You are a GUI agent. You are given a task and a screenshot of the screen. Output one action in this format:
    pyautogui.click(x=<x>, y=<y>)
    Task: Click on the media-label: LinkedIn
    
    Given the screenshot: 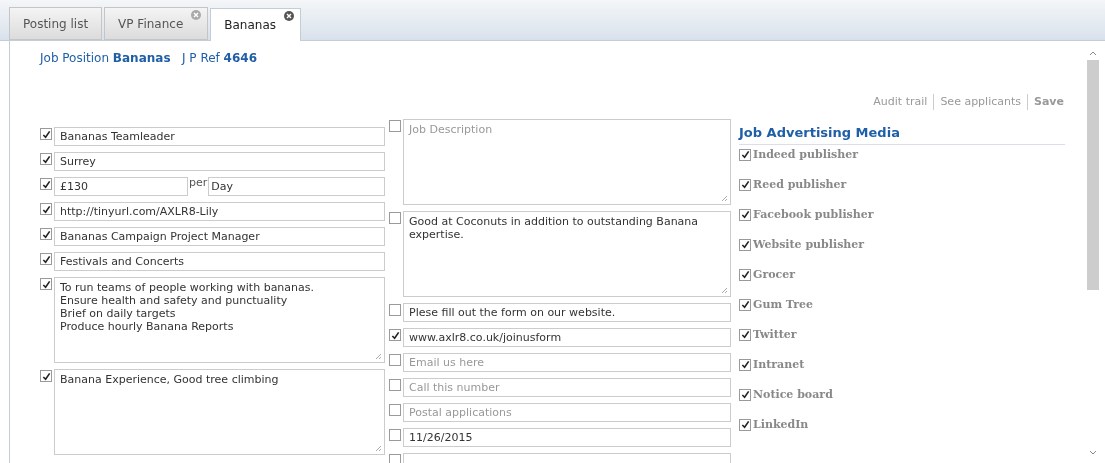 What is the action you would take?
    pyautogui.click(x=781, y=424)
    